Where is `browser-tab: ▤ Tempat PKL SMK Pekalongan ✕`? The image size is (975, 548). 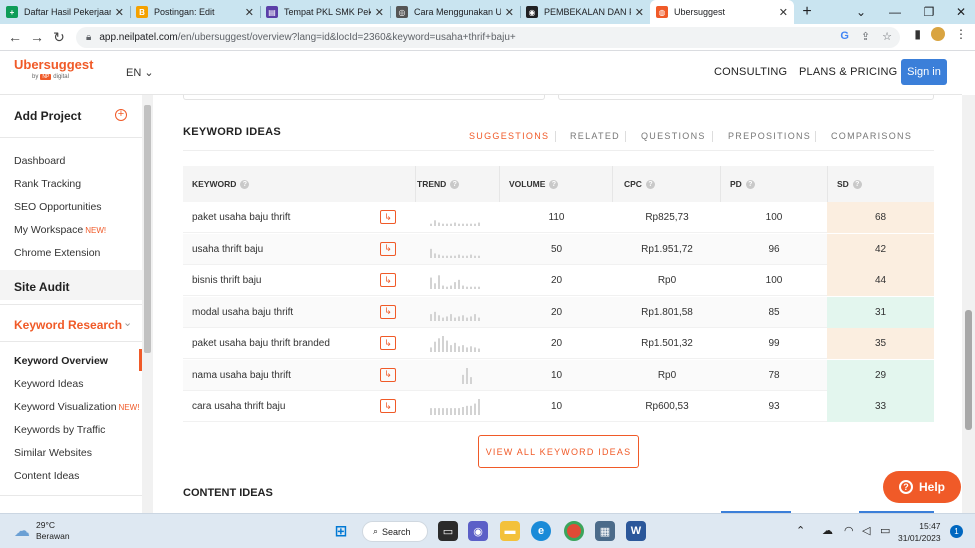
browser-tab: ▤ Tempat PKL SMK Pekalongan ✕ is located at coordinates (325, 12).